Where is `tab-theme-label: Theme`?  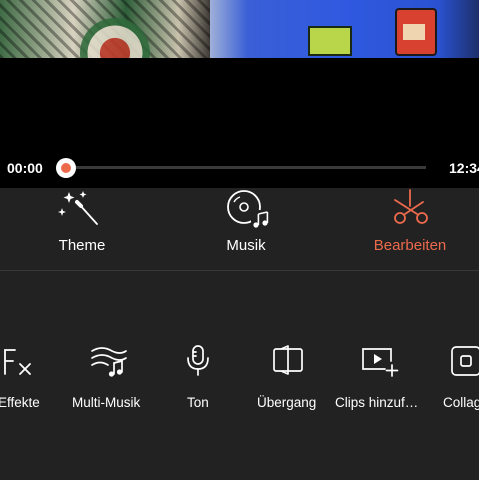
tab-theme-label: Theme is located at coordinates (82, 245).